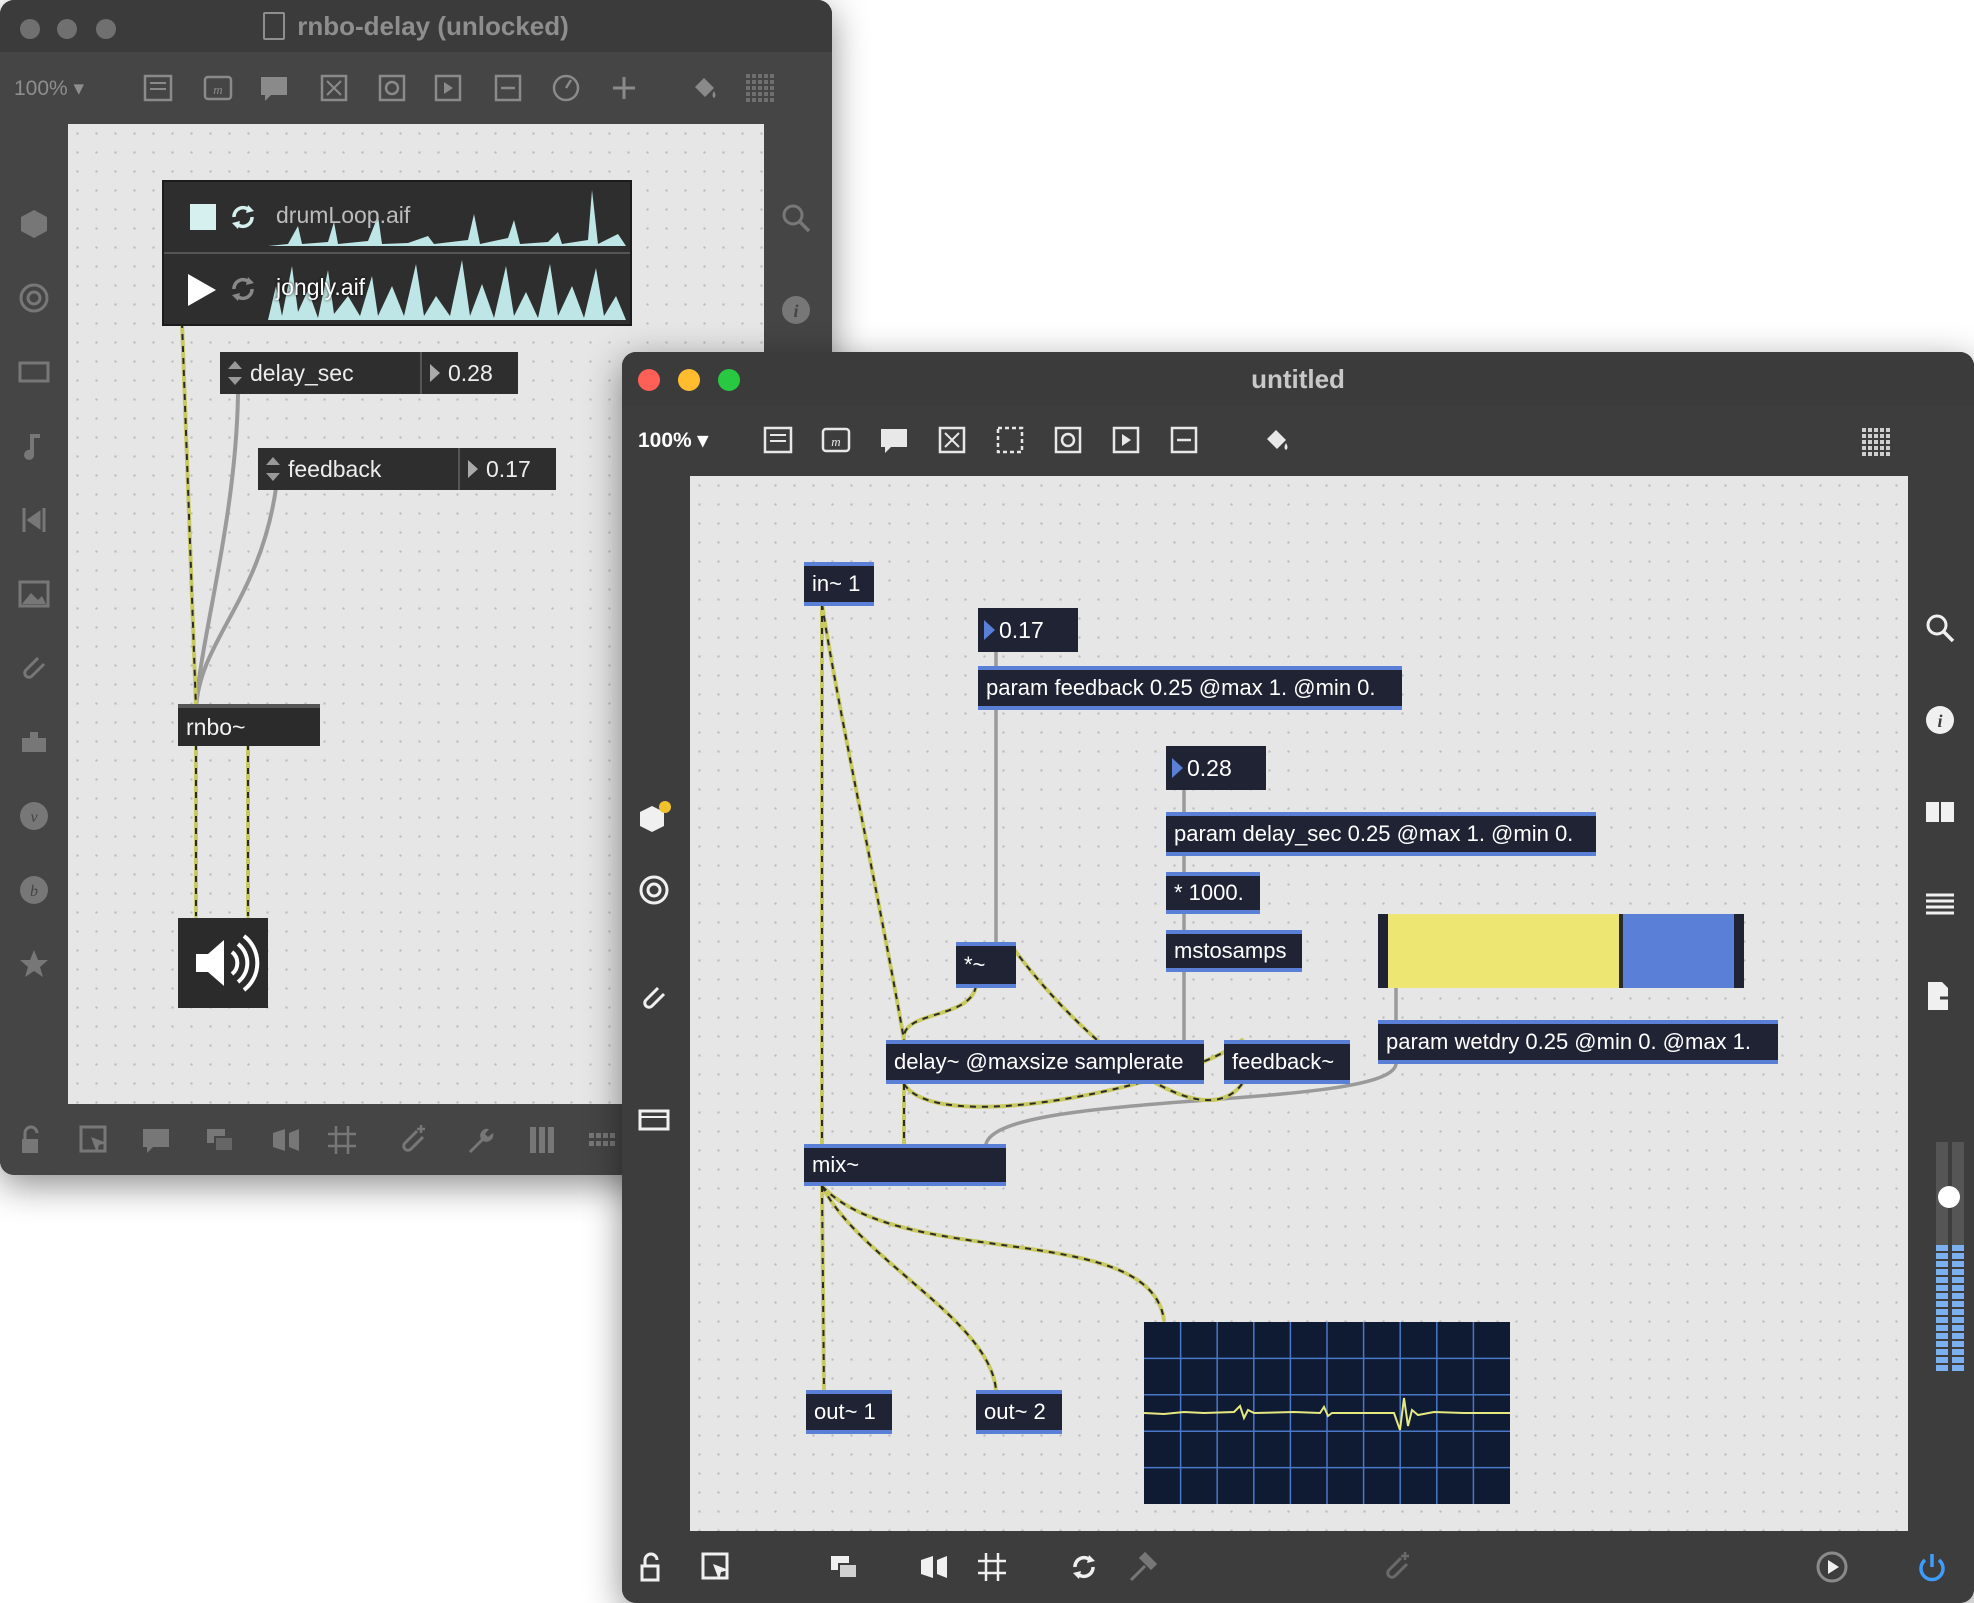 The image size is (1974, 1603). Describe the element at coordinates (939, 1013) in the screenshot. I see `cord-mult-to-delay` at that location.